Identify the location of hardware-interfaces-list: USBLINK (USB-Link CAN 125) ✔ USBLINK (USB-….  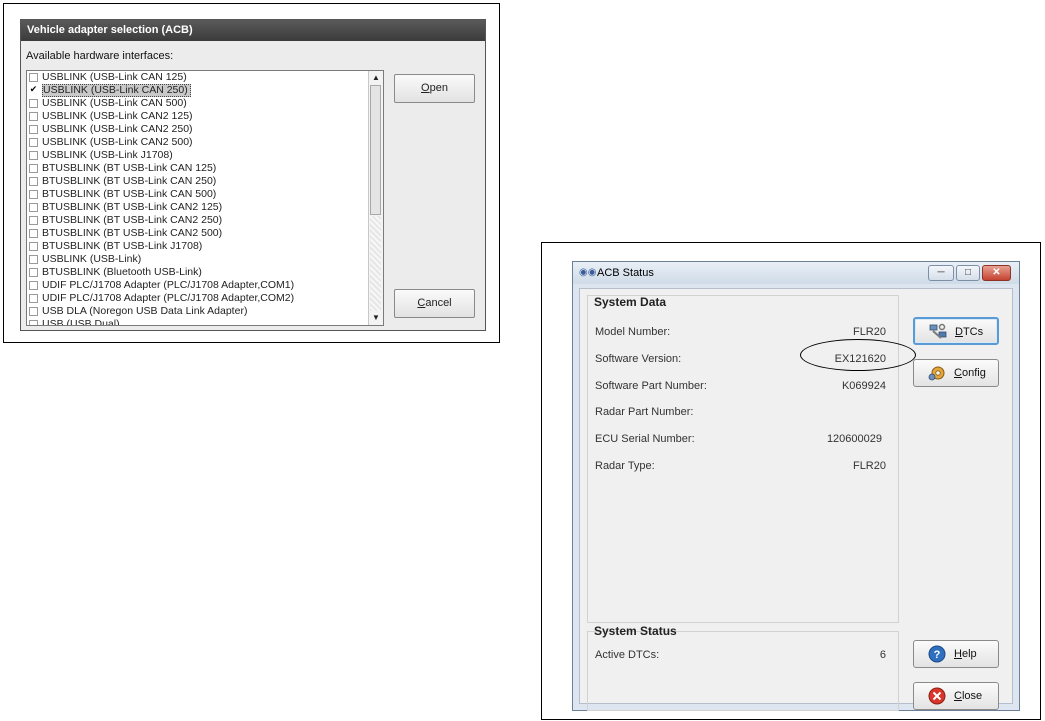
(205, 198).